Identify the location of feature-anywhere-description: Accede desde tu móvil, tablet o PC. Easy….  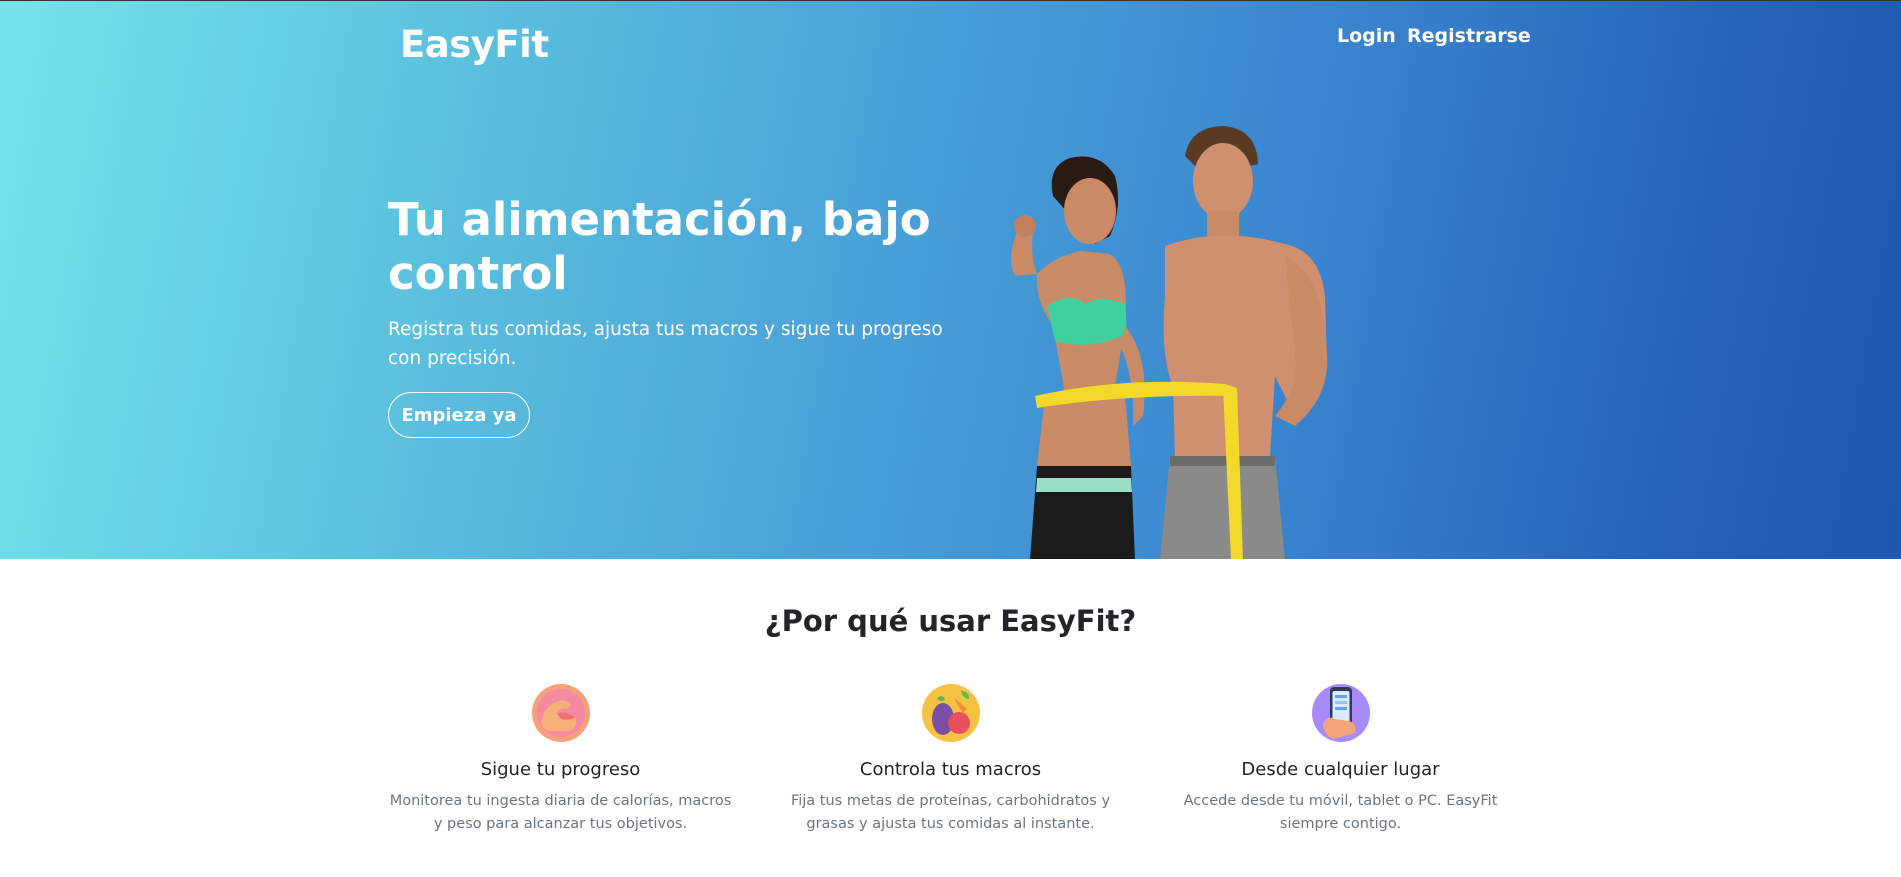
(1340, 812).